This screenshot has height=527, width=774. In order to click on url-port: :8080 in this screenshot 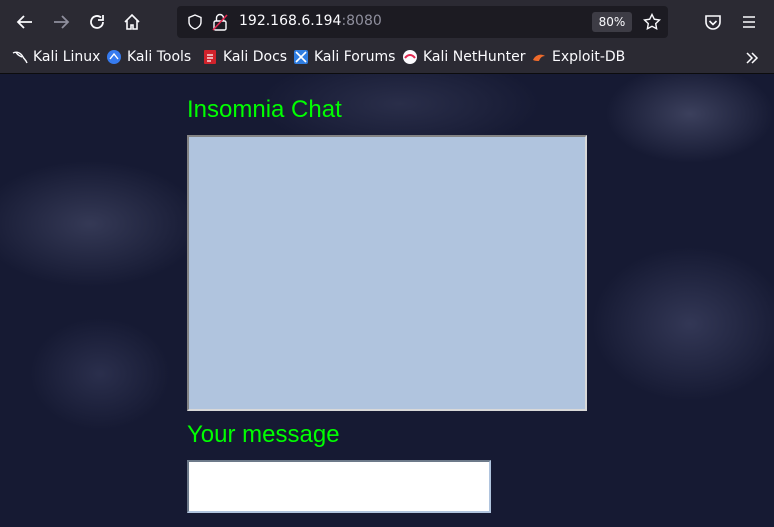, I will do `click(361, 21)`.